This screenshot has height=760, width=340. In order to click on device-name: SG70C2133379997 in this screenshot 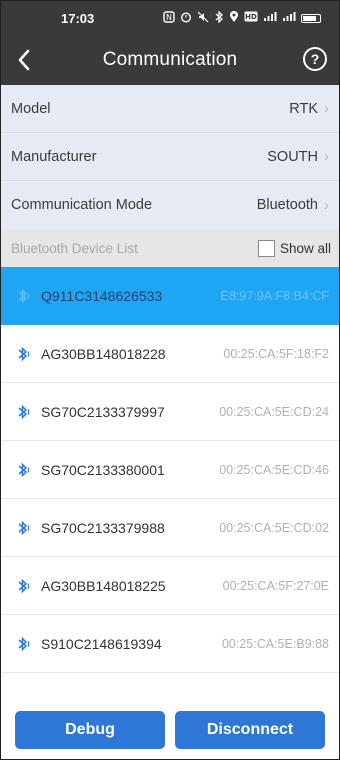, I will do `click(103, 411)`.